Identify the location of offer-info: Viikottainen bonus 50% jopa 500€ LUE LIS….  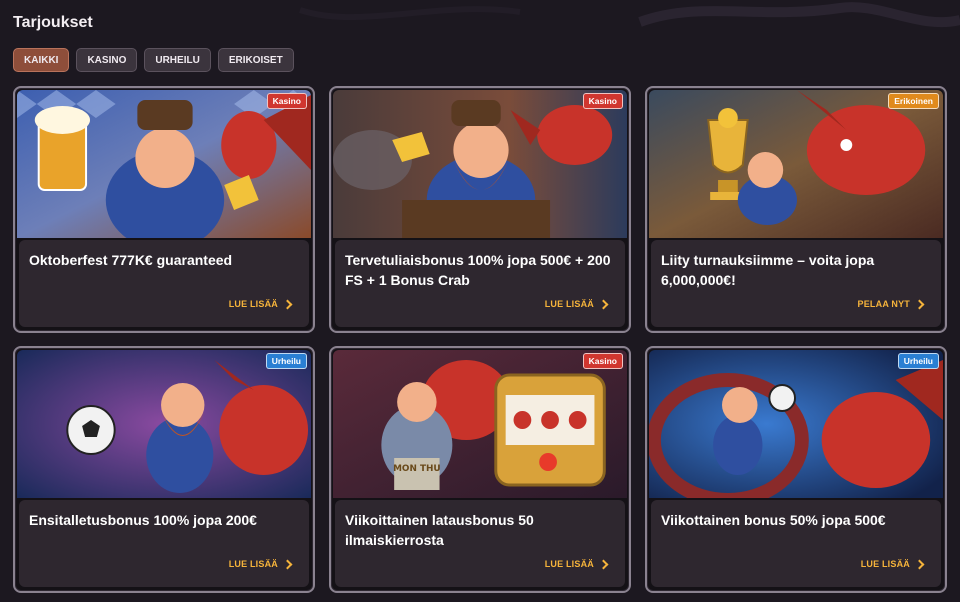
(796, 543).